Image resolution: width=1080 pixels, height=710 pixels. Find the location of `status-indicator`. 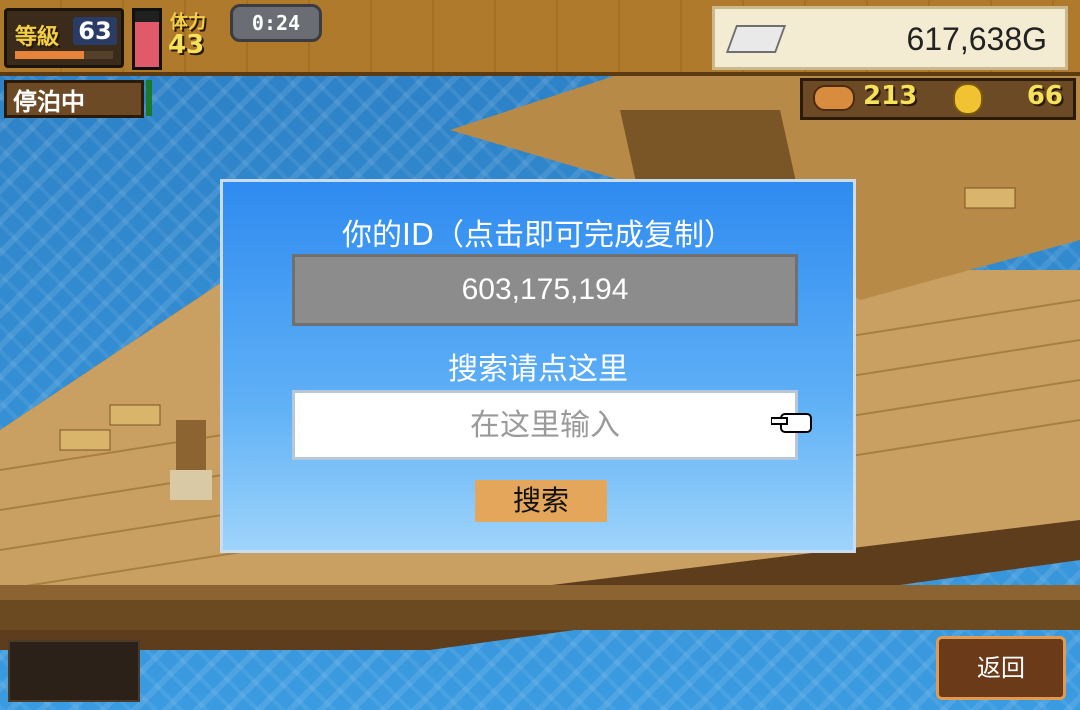

status-indicator is located at coordinates (149, 98).